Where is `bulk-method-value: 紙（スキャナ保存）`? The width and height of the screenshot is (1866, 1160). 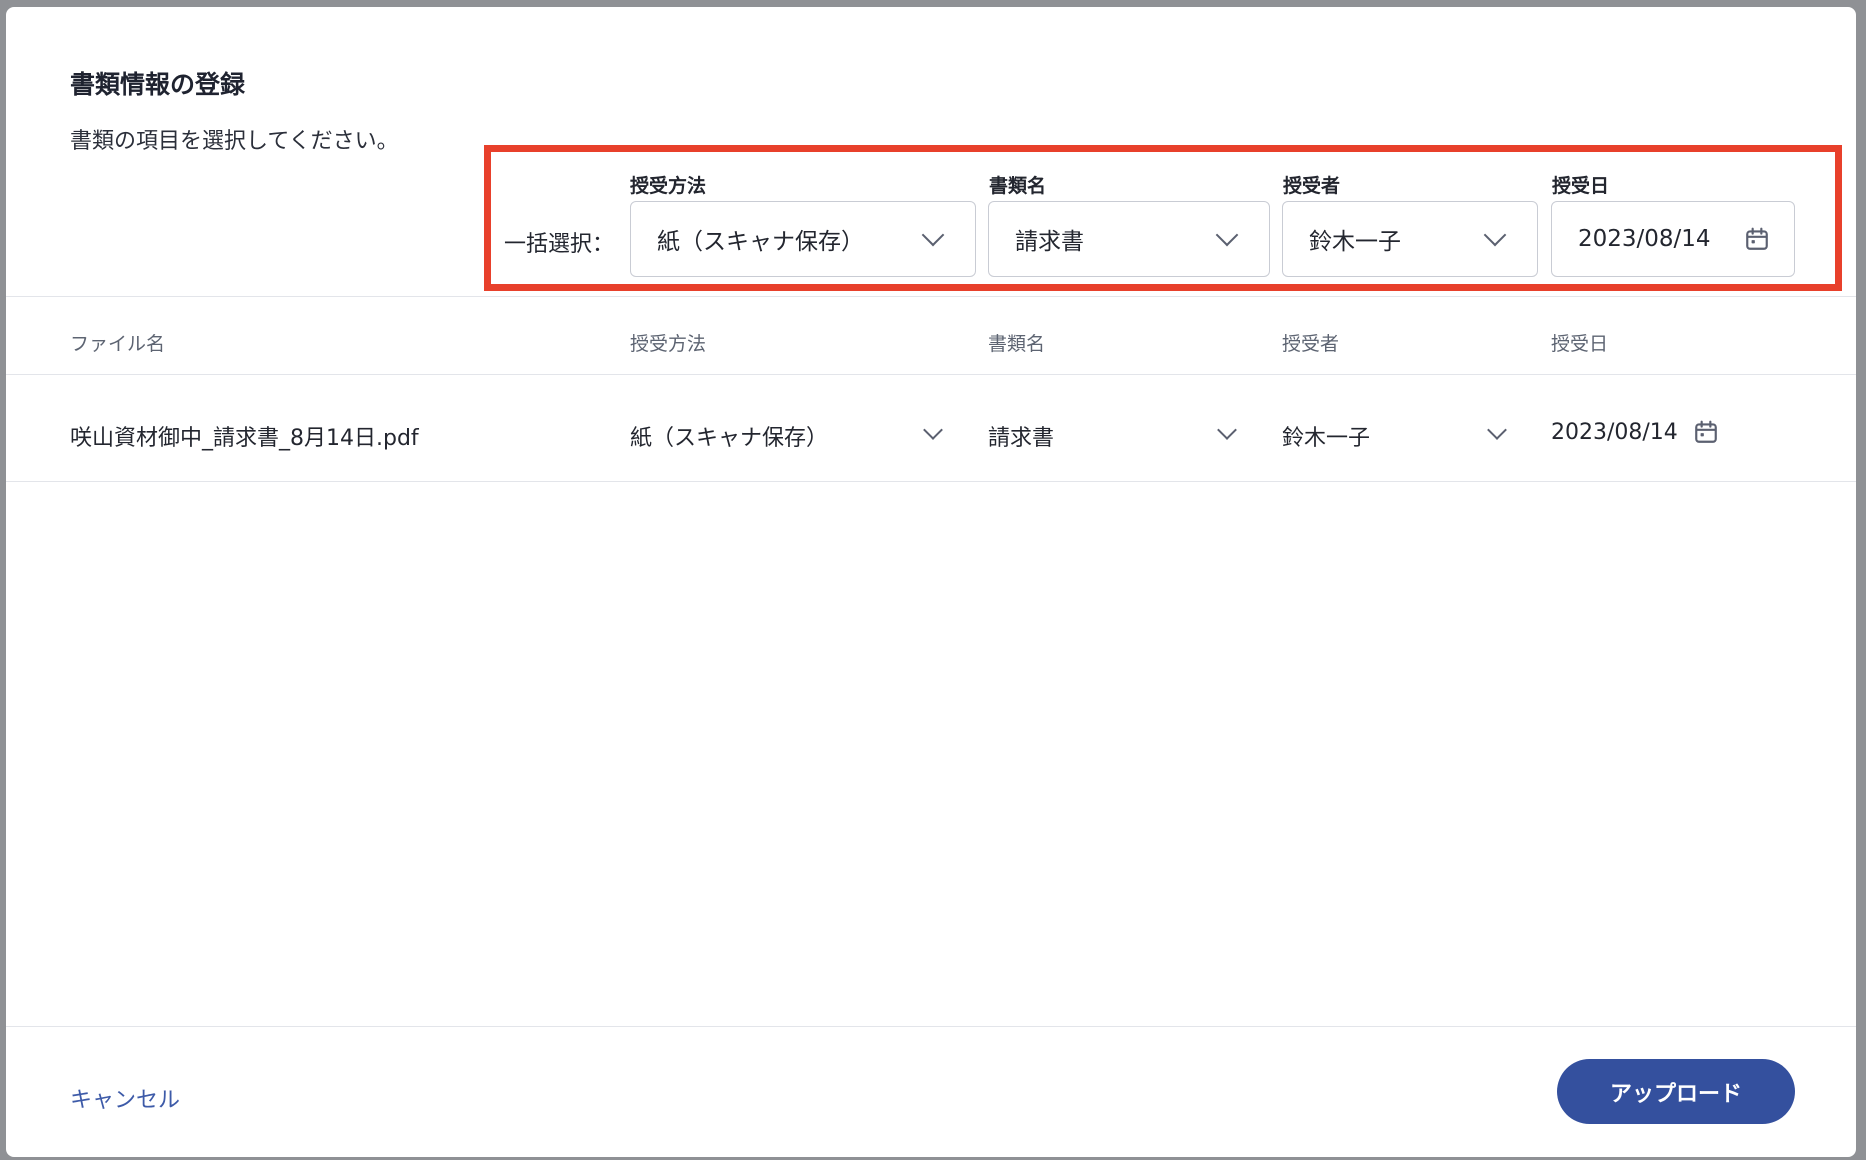 bulk-method-value: 紙（スキャナ保存） is located at coordinates (760, 242).